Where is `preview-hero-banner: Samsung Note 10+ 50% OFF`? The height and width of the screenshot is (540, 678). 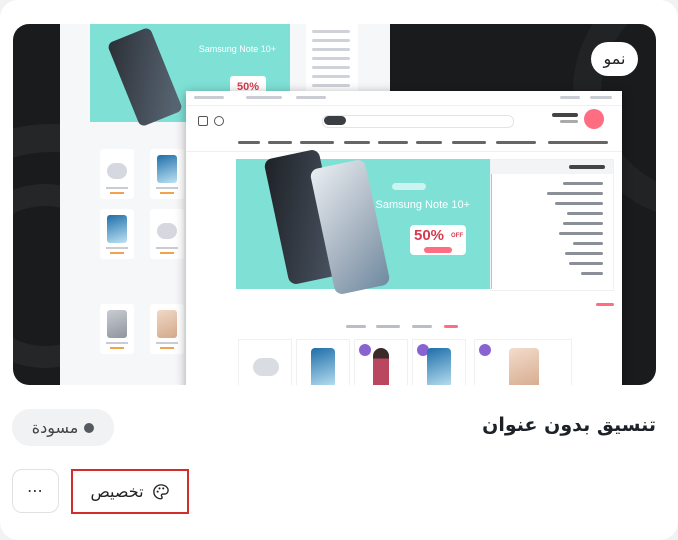 preview-hero-banner: Samsung Note 10+ 50% OFF is located at coordinates (364, 222).